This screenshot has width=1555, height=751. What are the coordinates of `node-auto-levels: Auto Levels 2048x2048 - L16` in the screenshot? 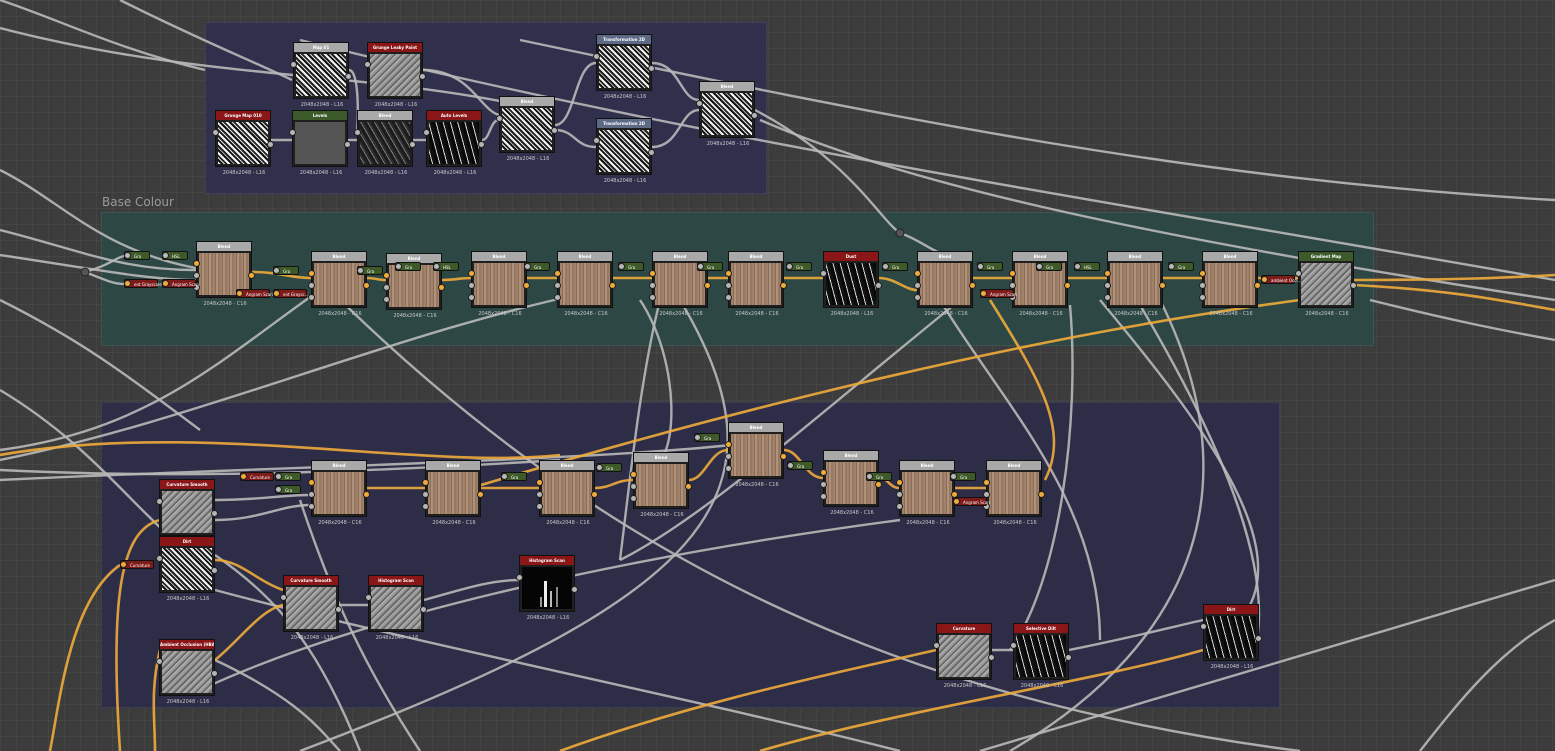 It's located at (454, 143).